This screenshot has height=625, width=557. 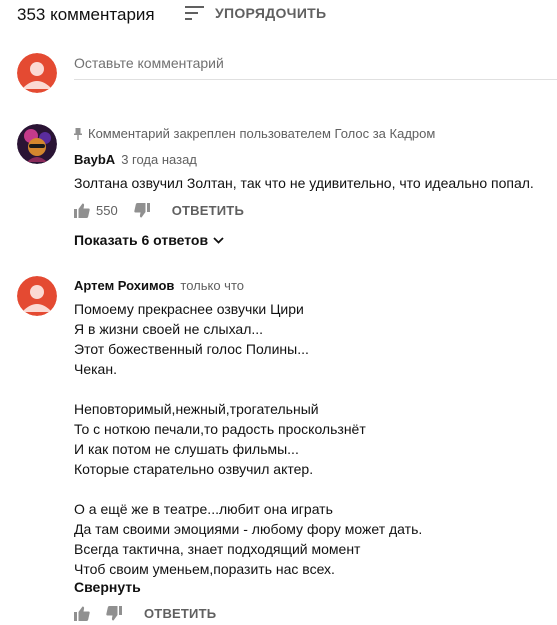 I want to click on comment-actions: ОТВЕТИТЬ, so click(x=145, y=613).